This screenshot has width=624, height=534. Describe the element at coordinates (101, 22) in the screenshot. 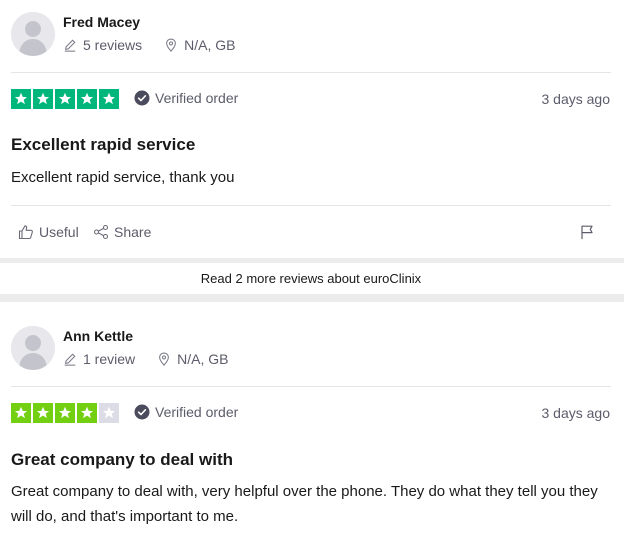

I see `reviewer-name: Fred Macey` at that location.